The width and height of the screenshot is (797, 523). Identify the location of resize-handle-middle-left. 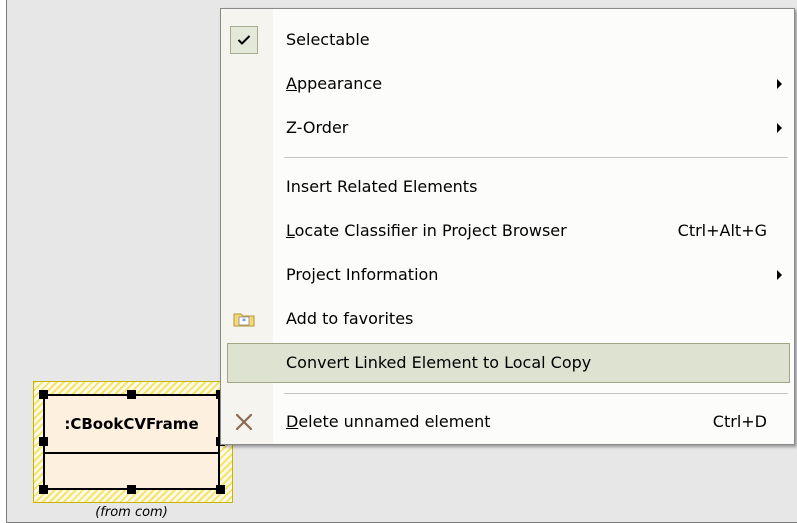
(43, 441).